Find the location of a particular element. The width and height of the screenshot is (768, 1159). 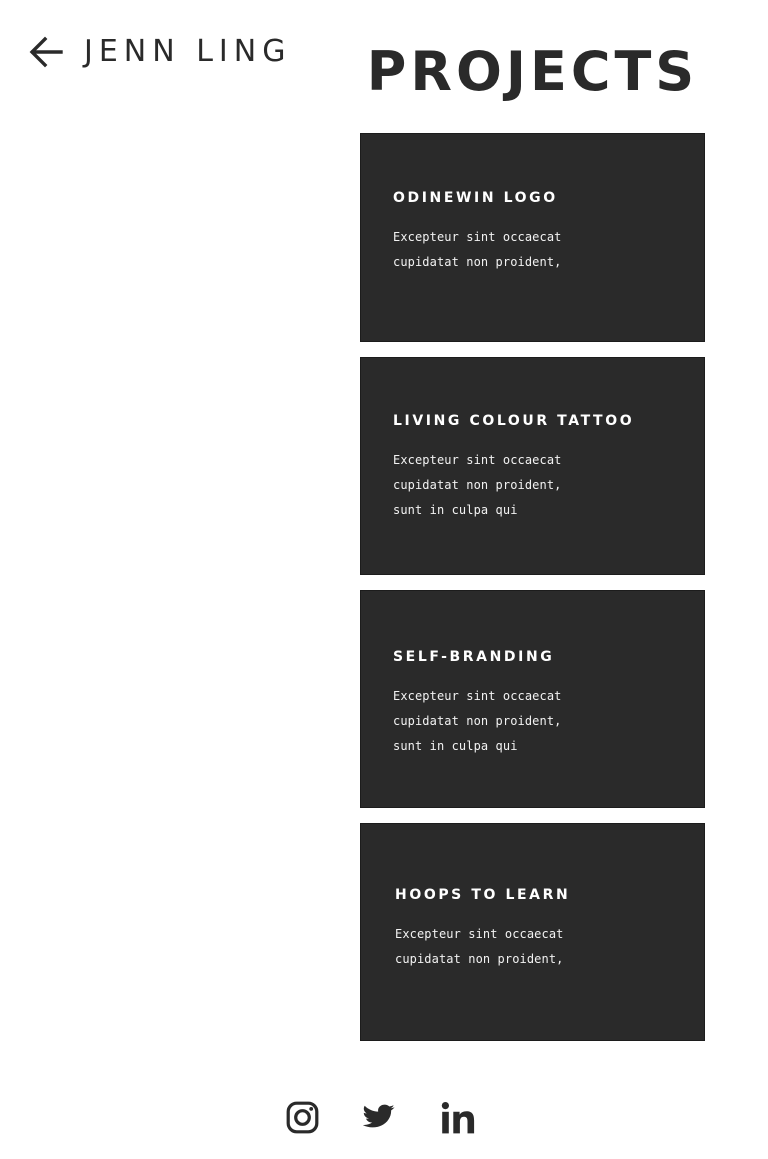

instagram-link is located at coordinates (302, 1117).